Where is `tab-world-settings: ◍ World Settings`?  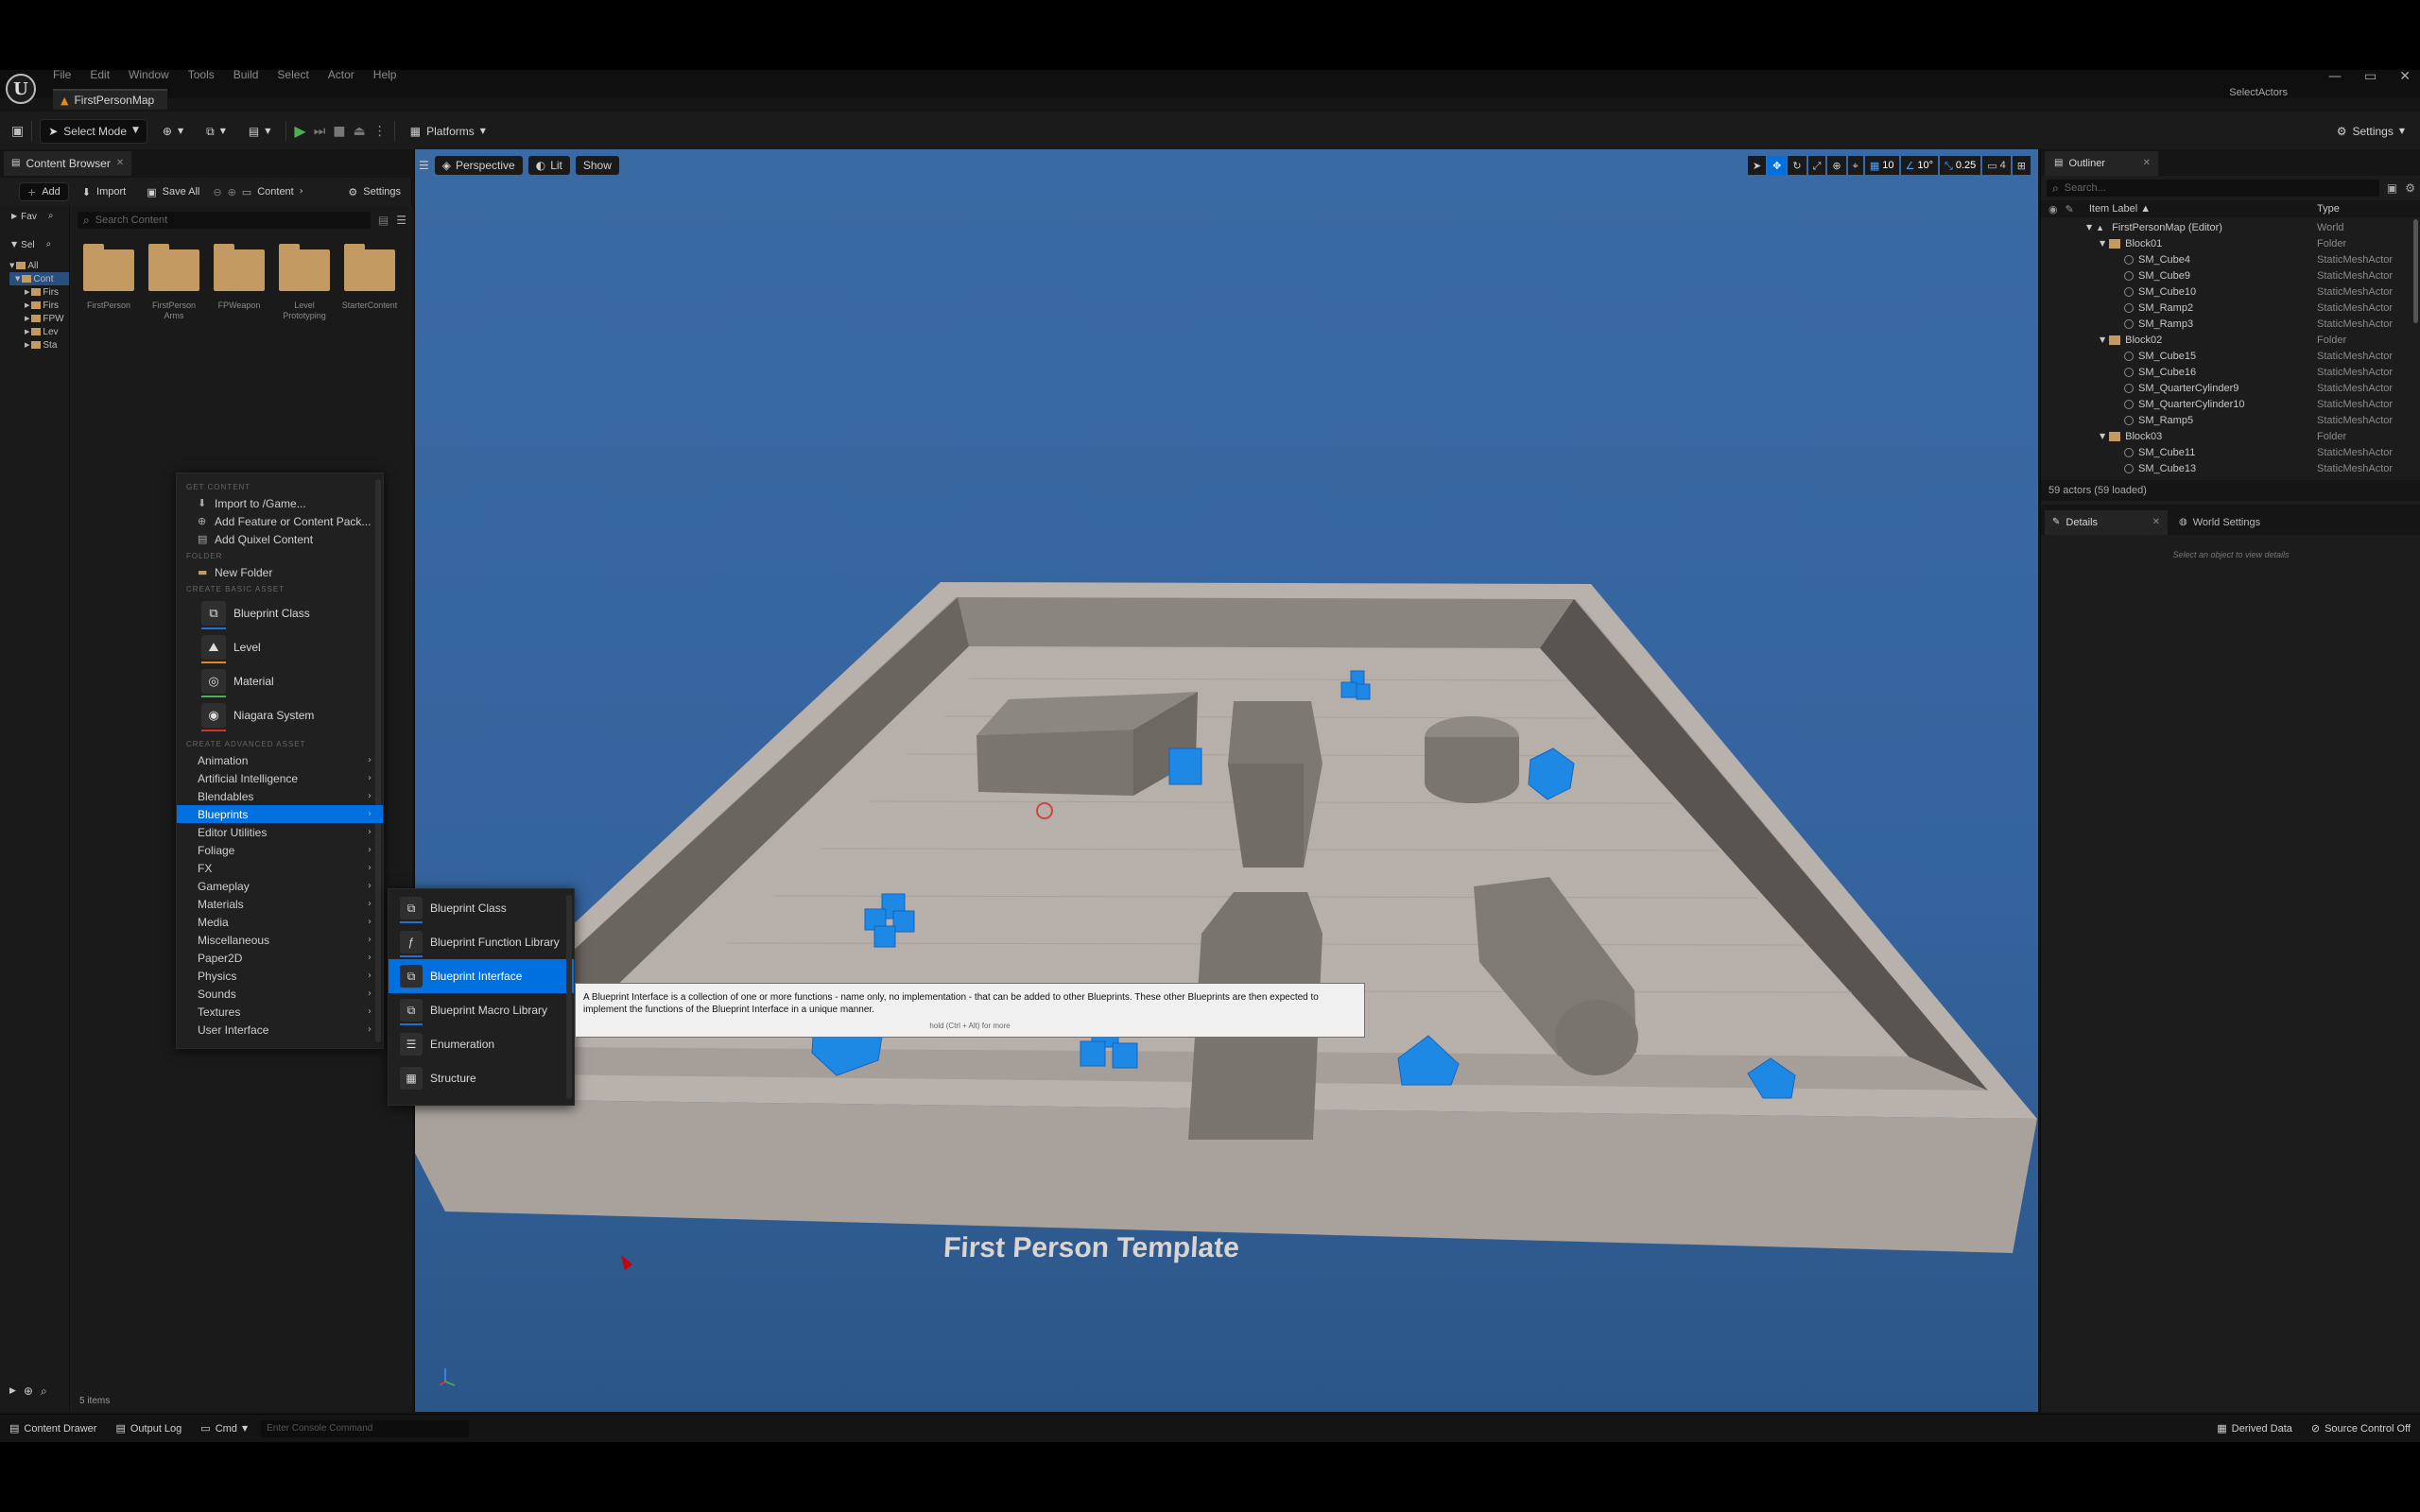 tab-world-settings: ◍ World Settings is located at coordinates (2238, 522).